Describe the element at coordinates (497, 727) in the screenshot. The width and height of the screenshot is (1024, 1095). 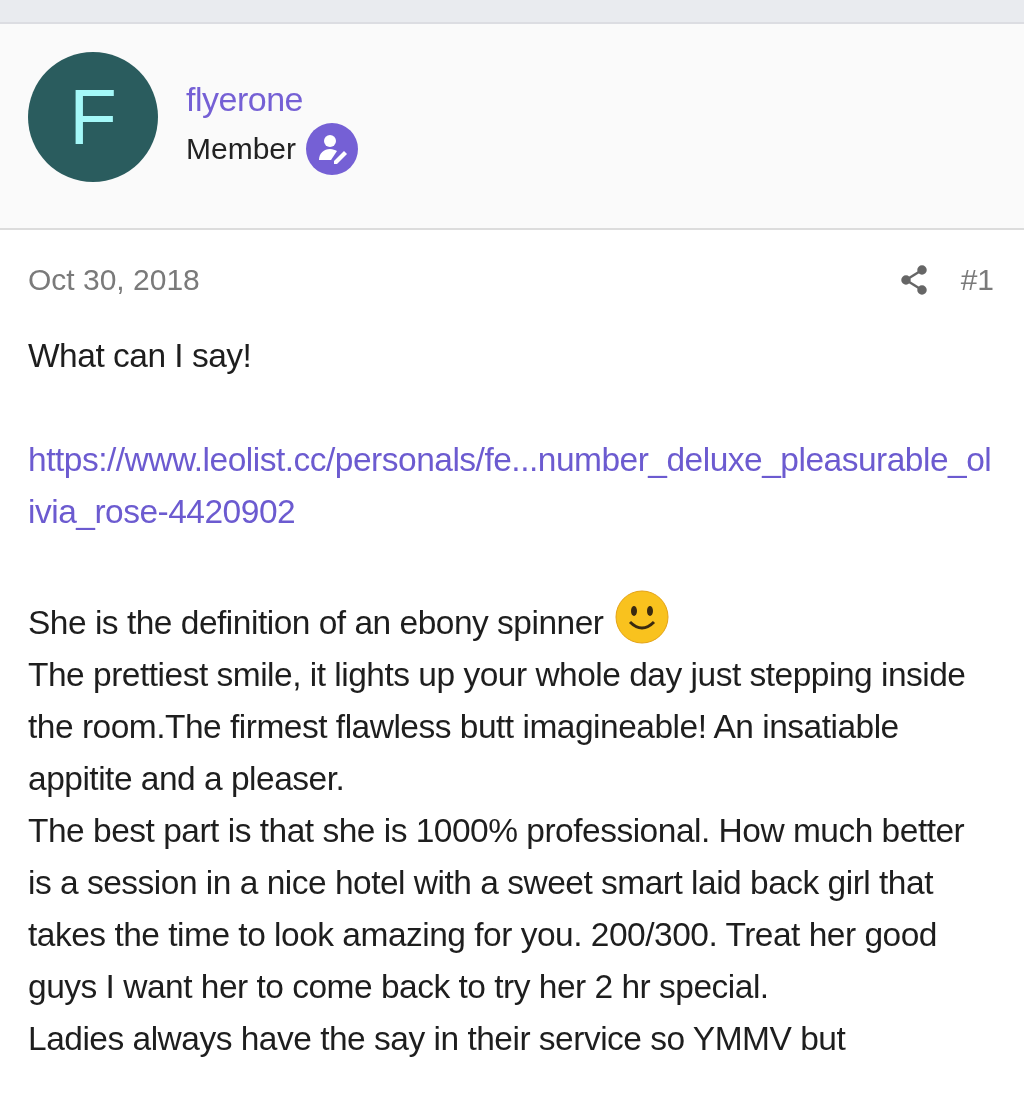
I see `post-text: The prettiest smile, it lights up your whole day just stepping inside the room.The firmest flawless butt imagineable! An insatiable appitite and a pleaser.` at that location.